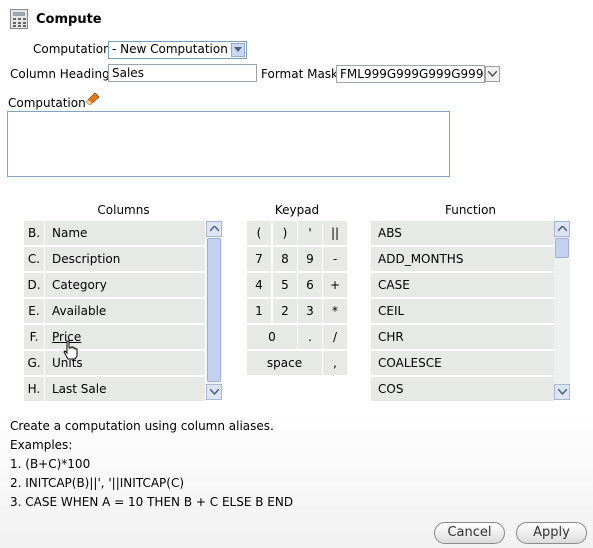 The image size is (593, 548). Describe the element at coordinates (125, 285) in the screenshot. I see `column-name: Category` at that location.